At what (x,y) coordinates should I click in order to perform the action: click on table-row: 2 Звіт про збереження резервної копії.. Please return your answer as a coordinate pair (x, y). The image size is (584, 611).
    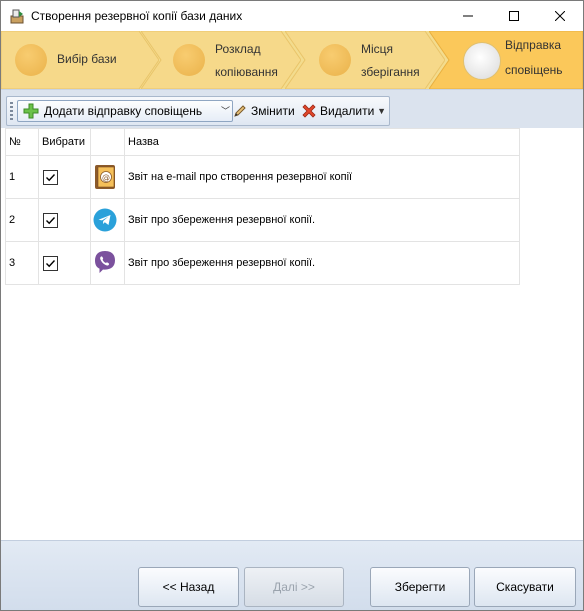
    Looking at the image, I should click on (262, 220).